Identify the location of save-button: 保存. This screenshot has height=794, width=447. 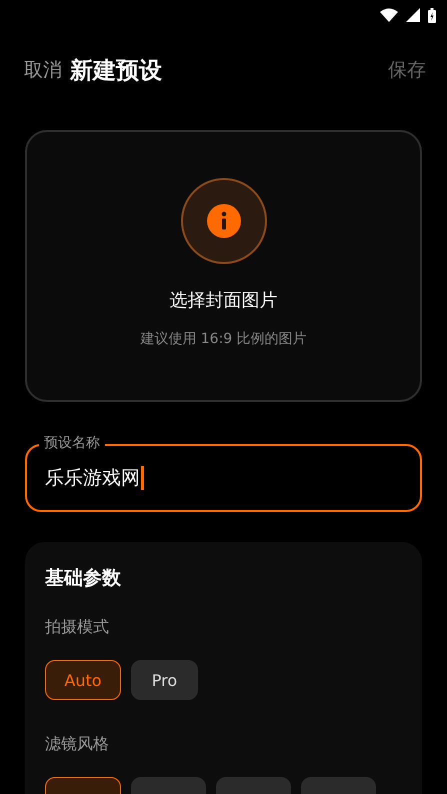
(407, 70).